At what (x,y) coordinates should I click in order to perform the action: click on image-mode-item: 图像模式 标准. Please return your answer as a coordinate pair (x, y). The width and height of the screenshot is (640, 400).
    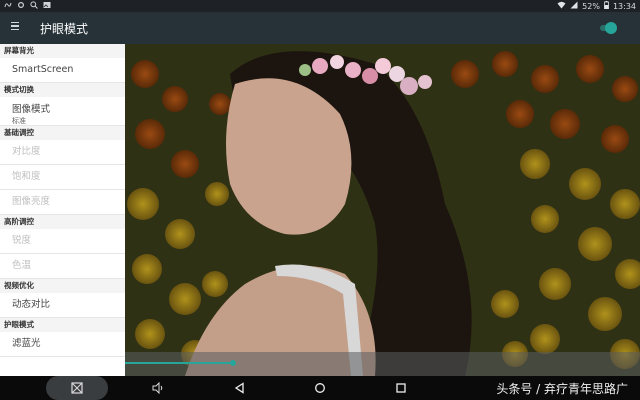
    Looking at the image, I should click on (62, 111).